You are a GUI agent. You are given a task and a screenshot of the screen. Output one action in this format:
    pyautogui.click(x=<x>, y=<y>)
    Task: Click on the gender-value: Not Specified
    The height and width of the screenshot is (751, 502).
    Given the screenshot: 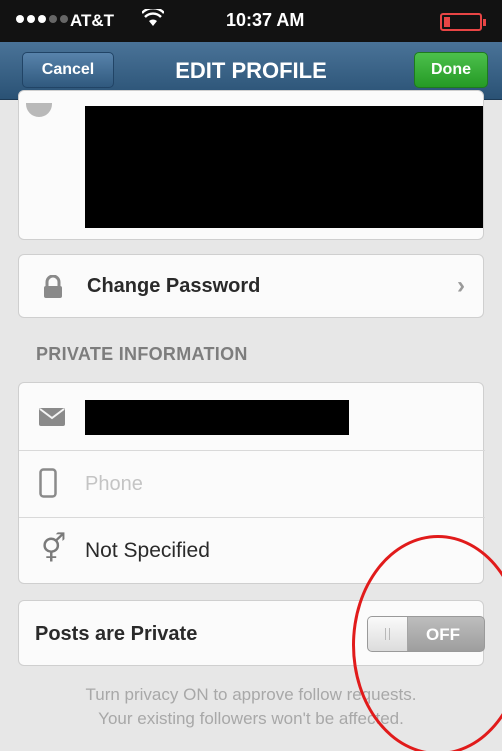 What is the action you would take?
    pyautogui.click(x=147, y=550)
    